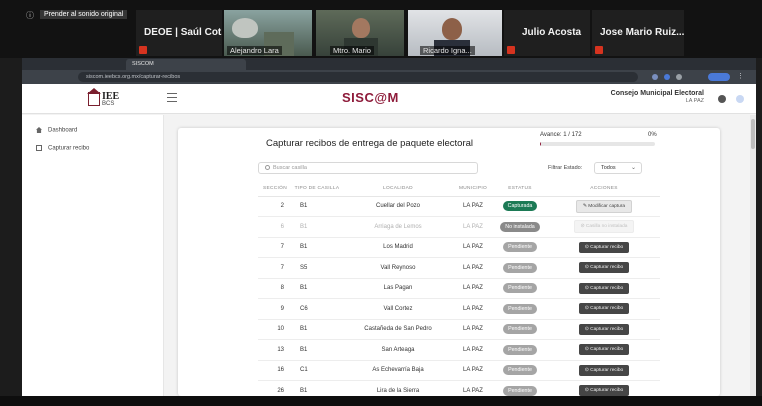 The image size is (762, 406). What do you see at coordinates (94, 99) in the screenshot?
I see `logo-house-icon` at bounding box center [94, 99].